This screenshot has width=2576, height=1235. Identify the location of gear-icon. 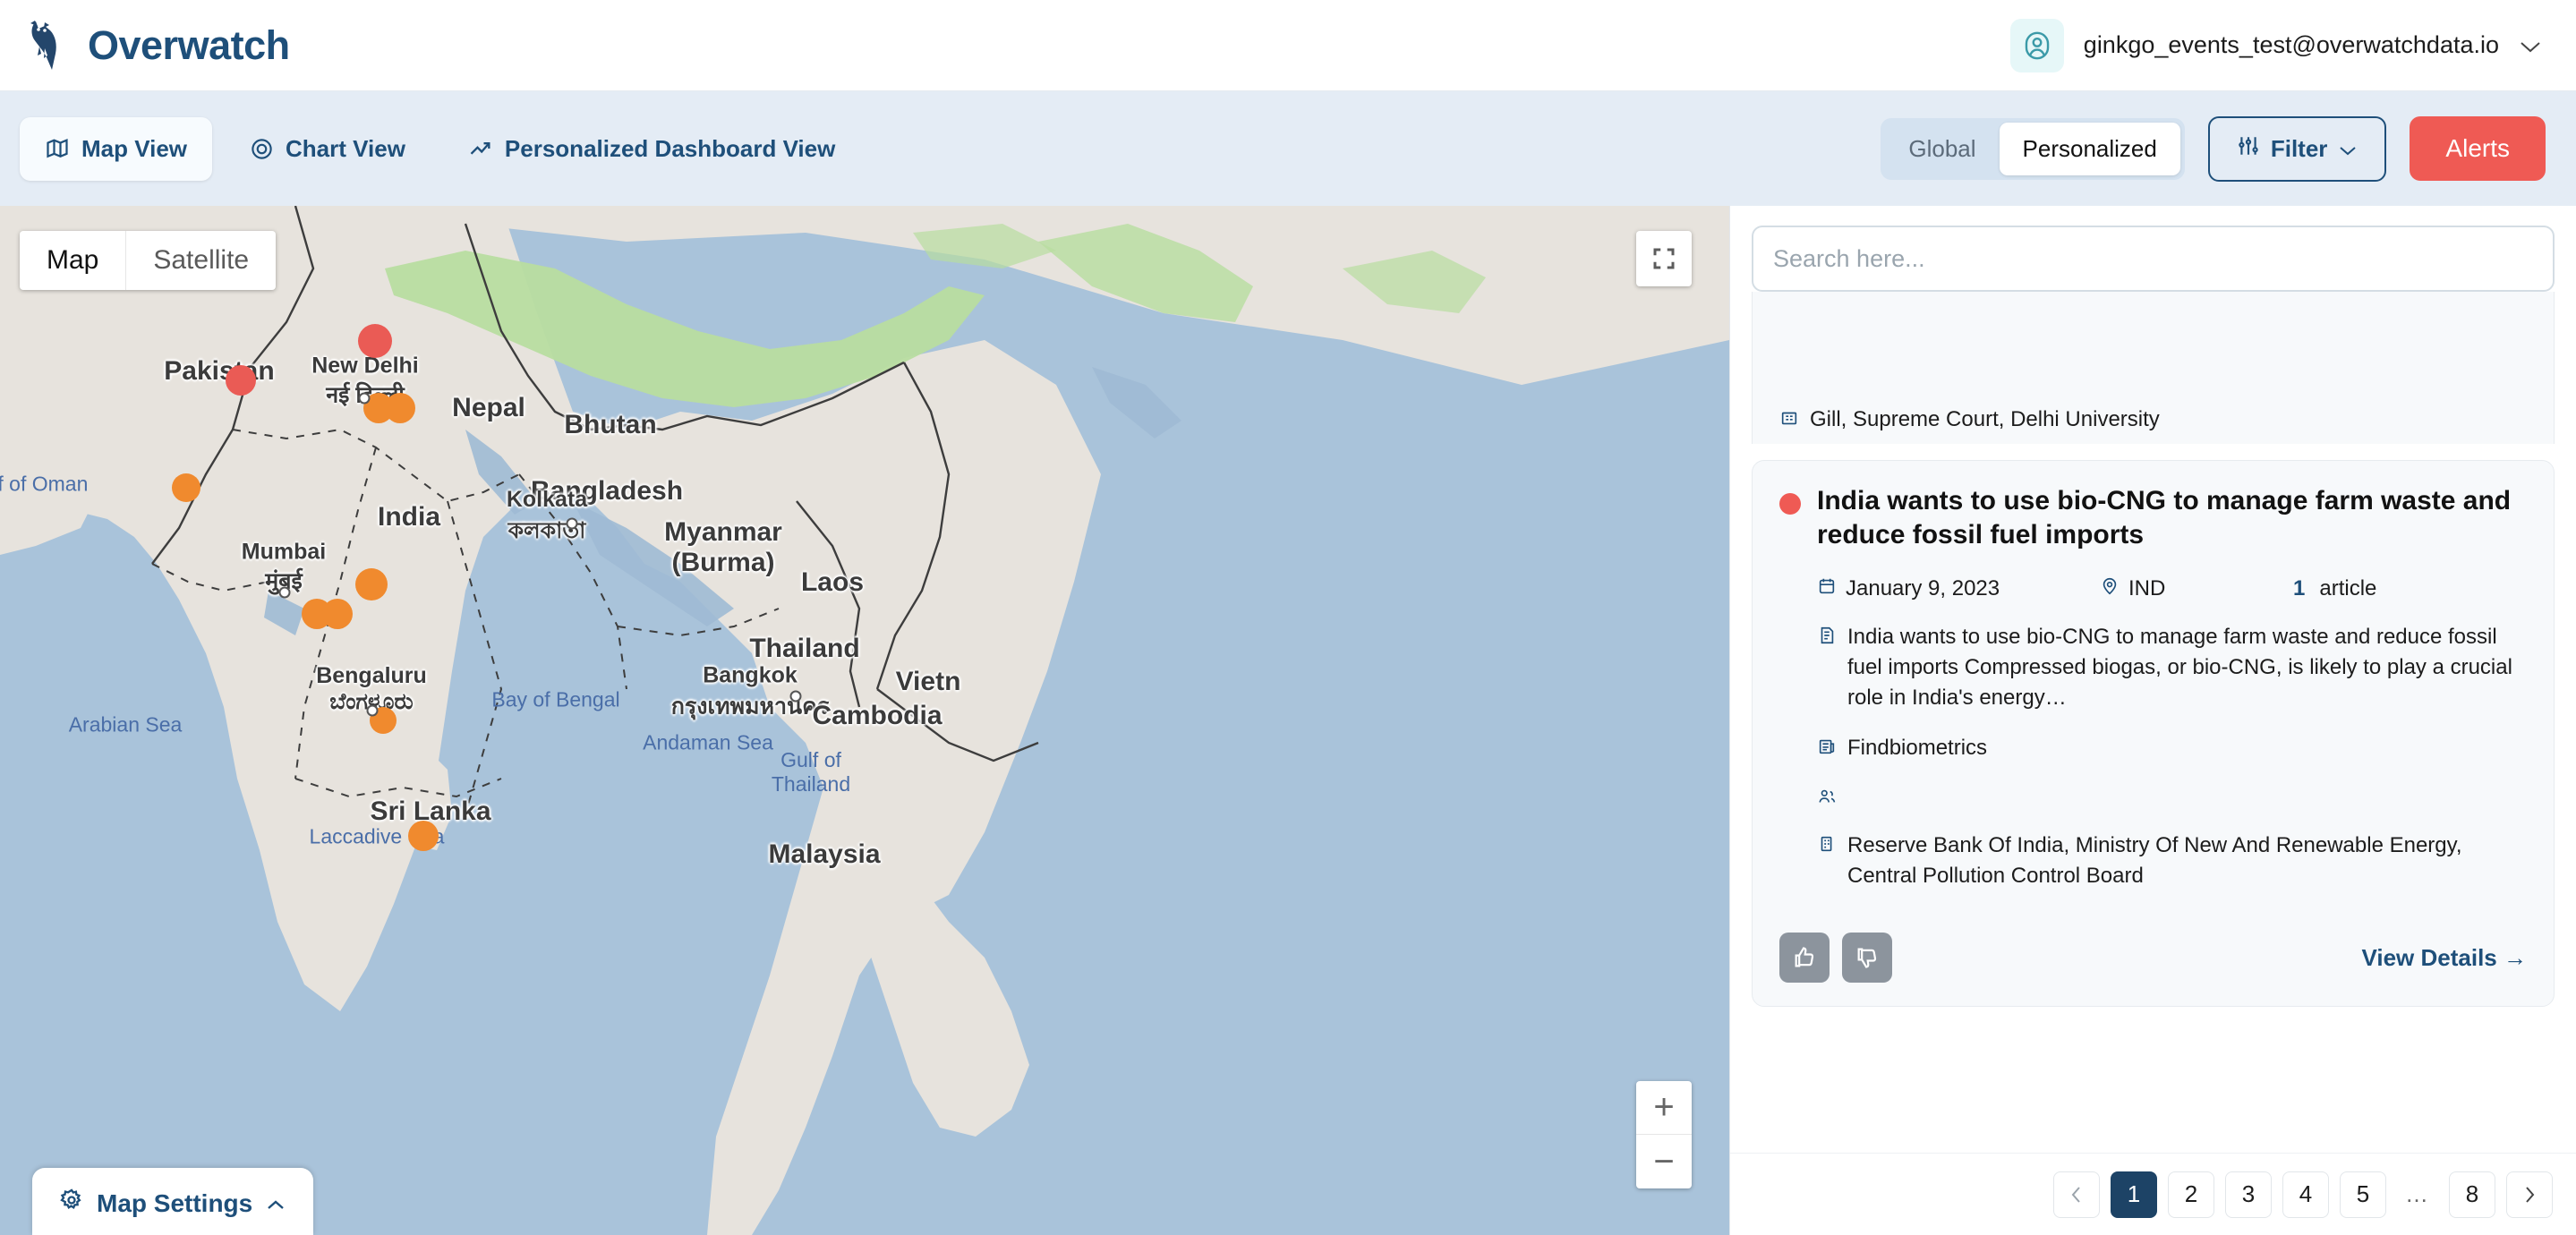
(71, 1203).